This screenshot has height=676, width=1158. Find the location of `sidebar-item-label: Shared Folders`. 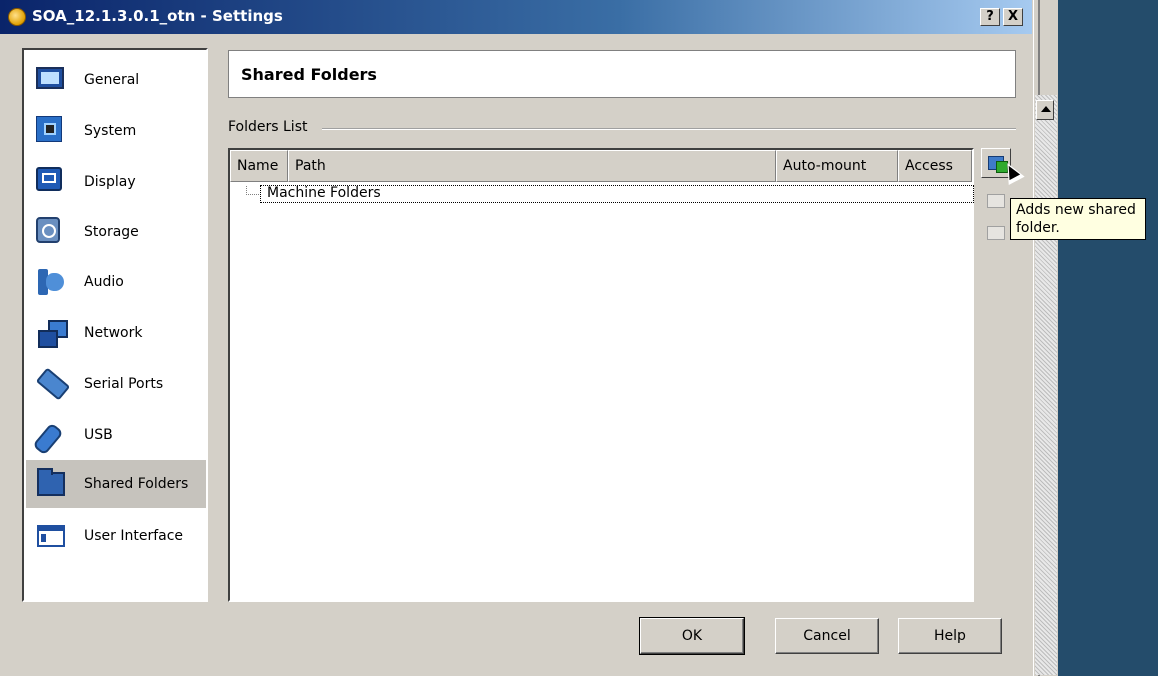

sidebar-item-label: Shared Folders is located at coordinates (136, 484).